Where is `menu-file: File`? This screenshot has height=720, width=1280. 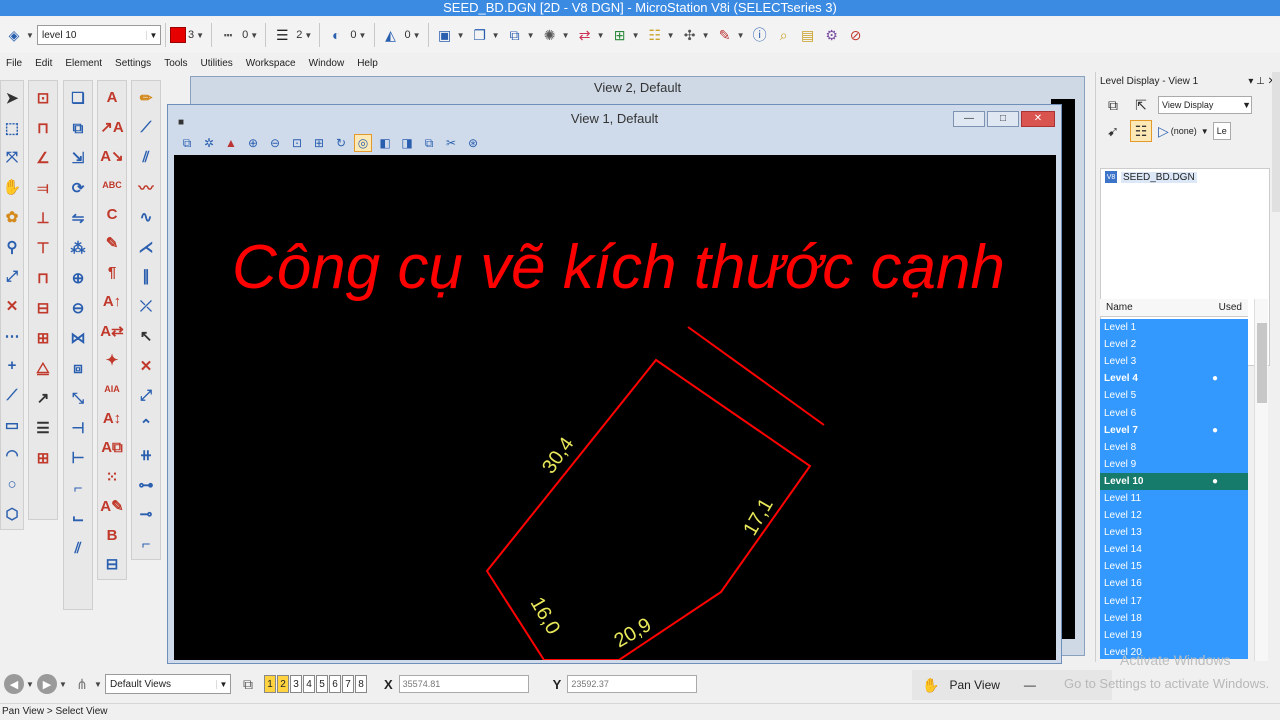 menu-file: File is located at coordinates (14, 63).